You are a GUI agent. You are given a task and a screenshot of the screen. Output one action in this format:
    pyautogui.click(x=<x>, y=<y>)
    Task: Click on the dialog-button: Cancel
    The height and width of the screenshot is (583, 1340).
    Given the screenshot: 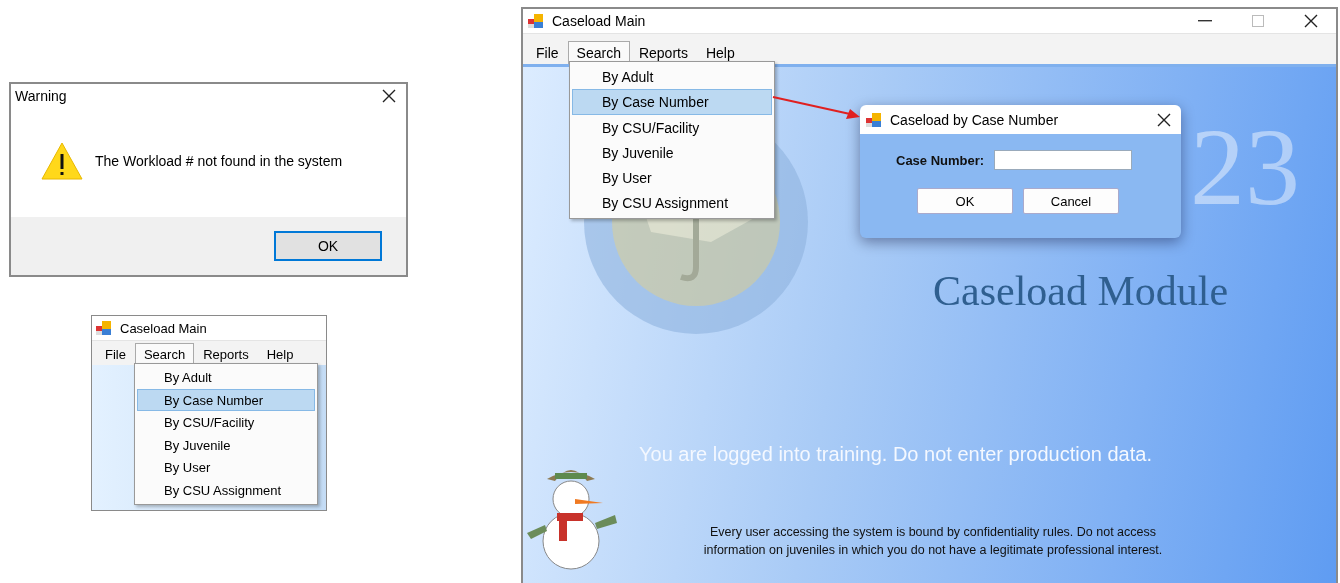 What is the action you would take?
    pyautogui.click(x=1071, y=201)
    